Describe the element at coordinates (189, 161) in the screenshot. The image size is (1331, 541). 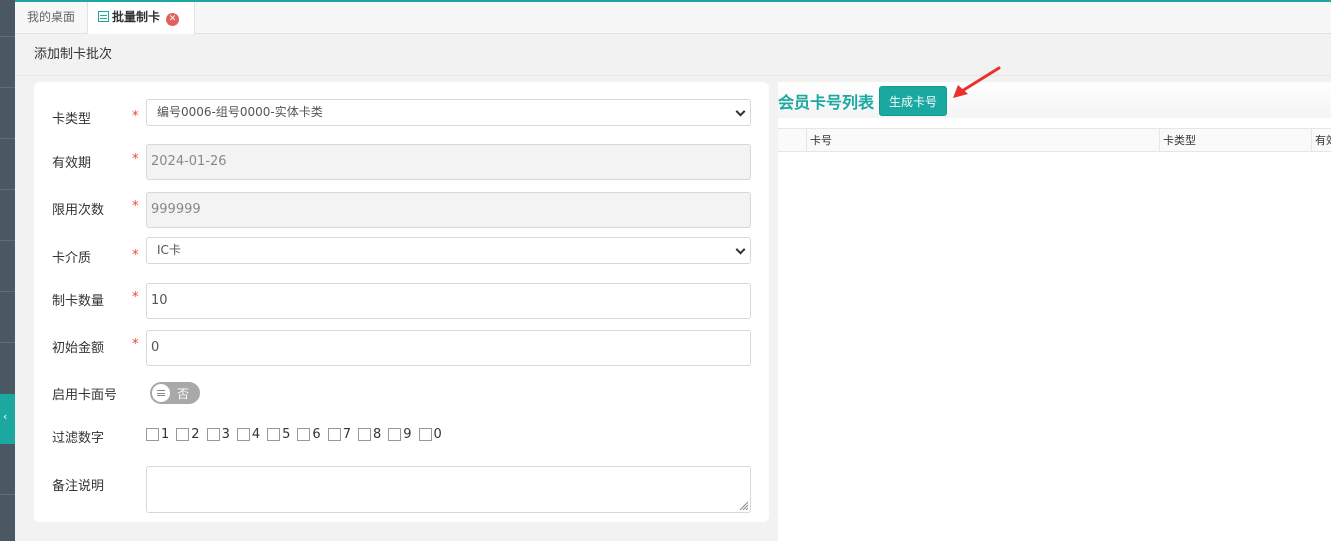
I see `valid-date-value: 2024-01-26` at that location.